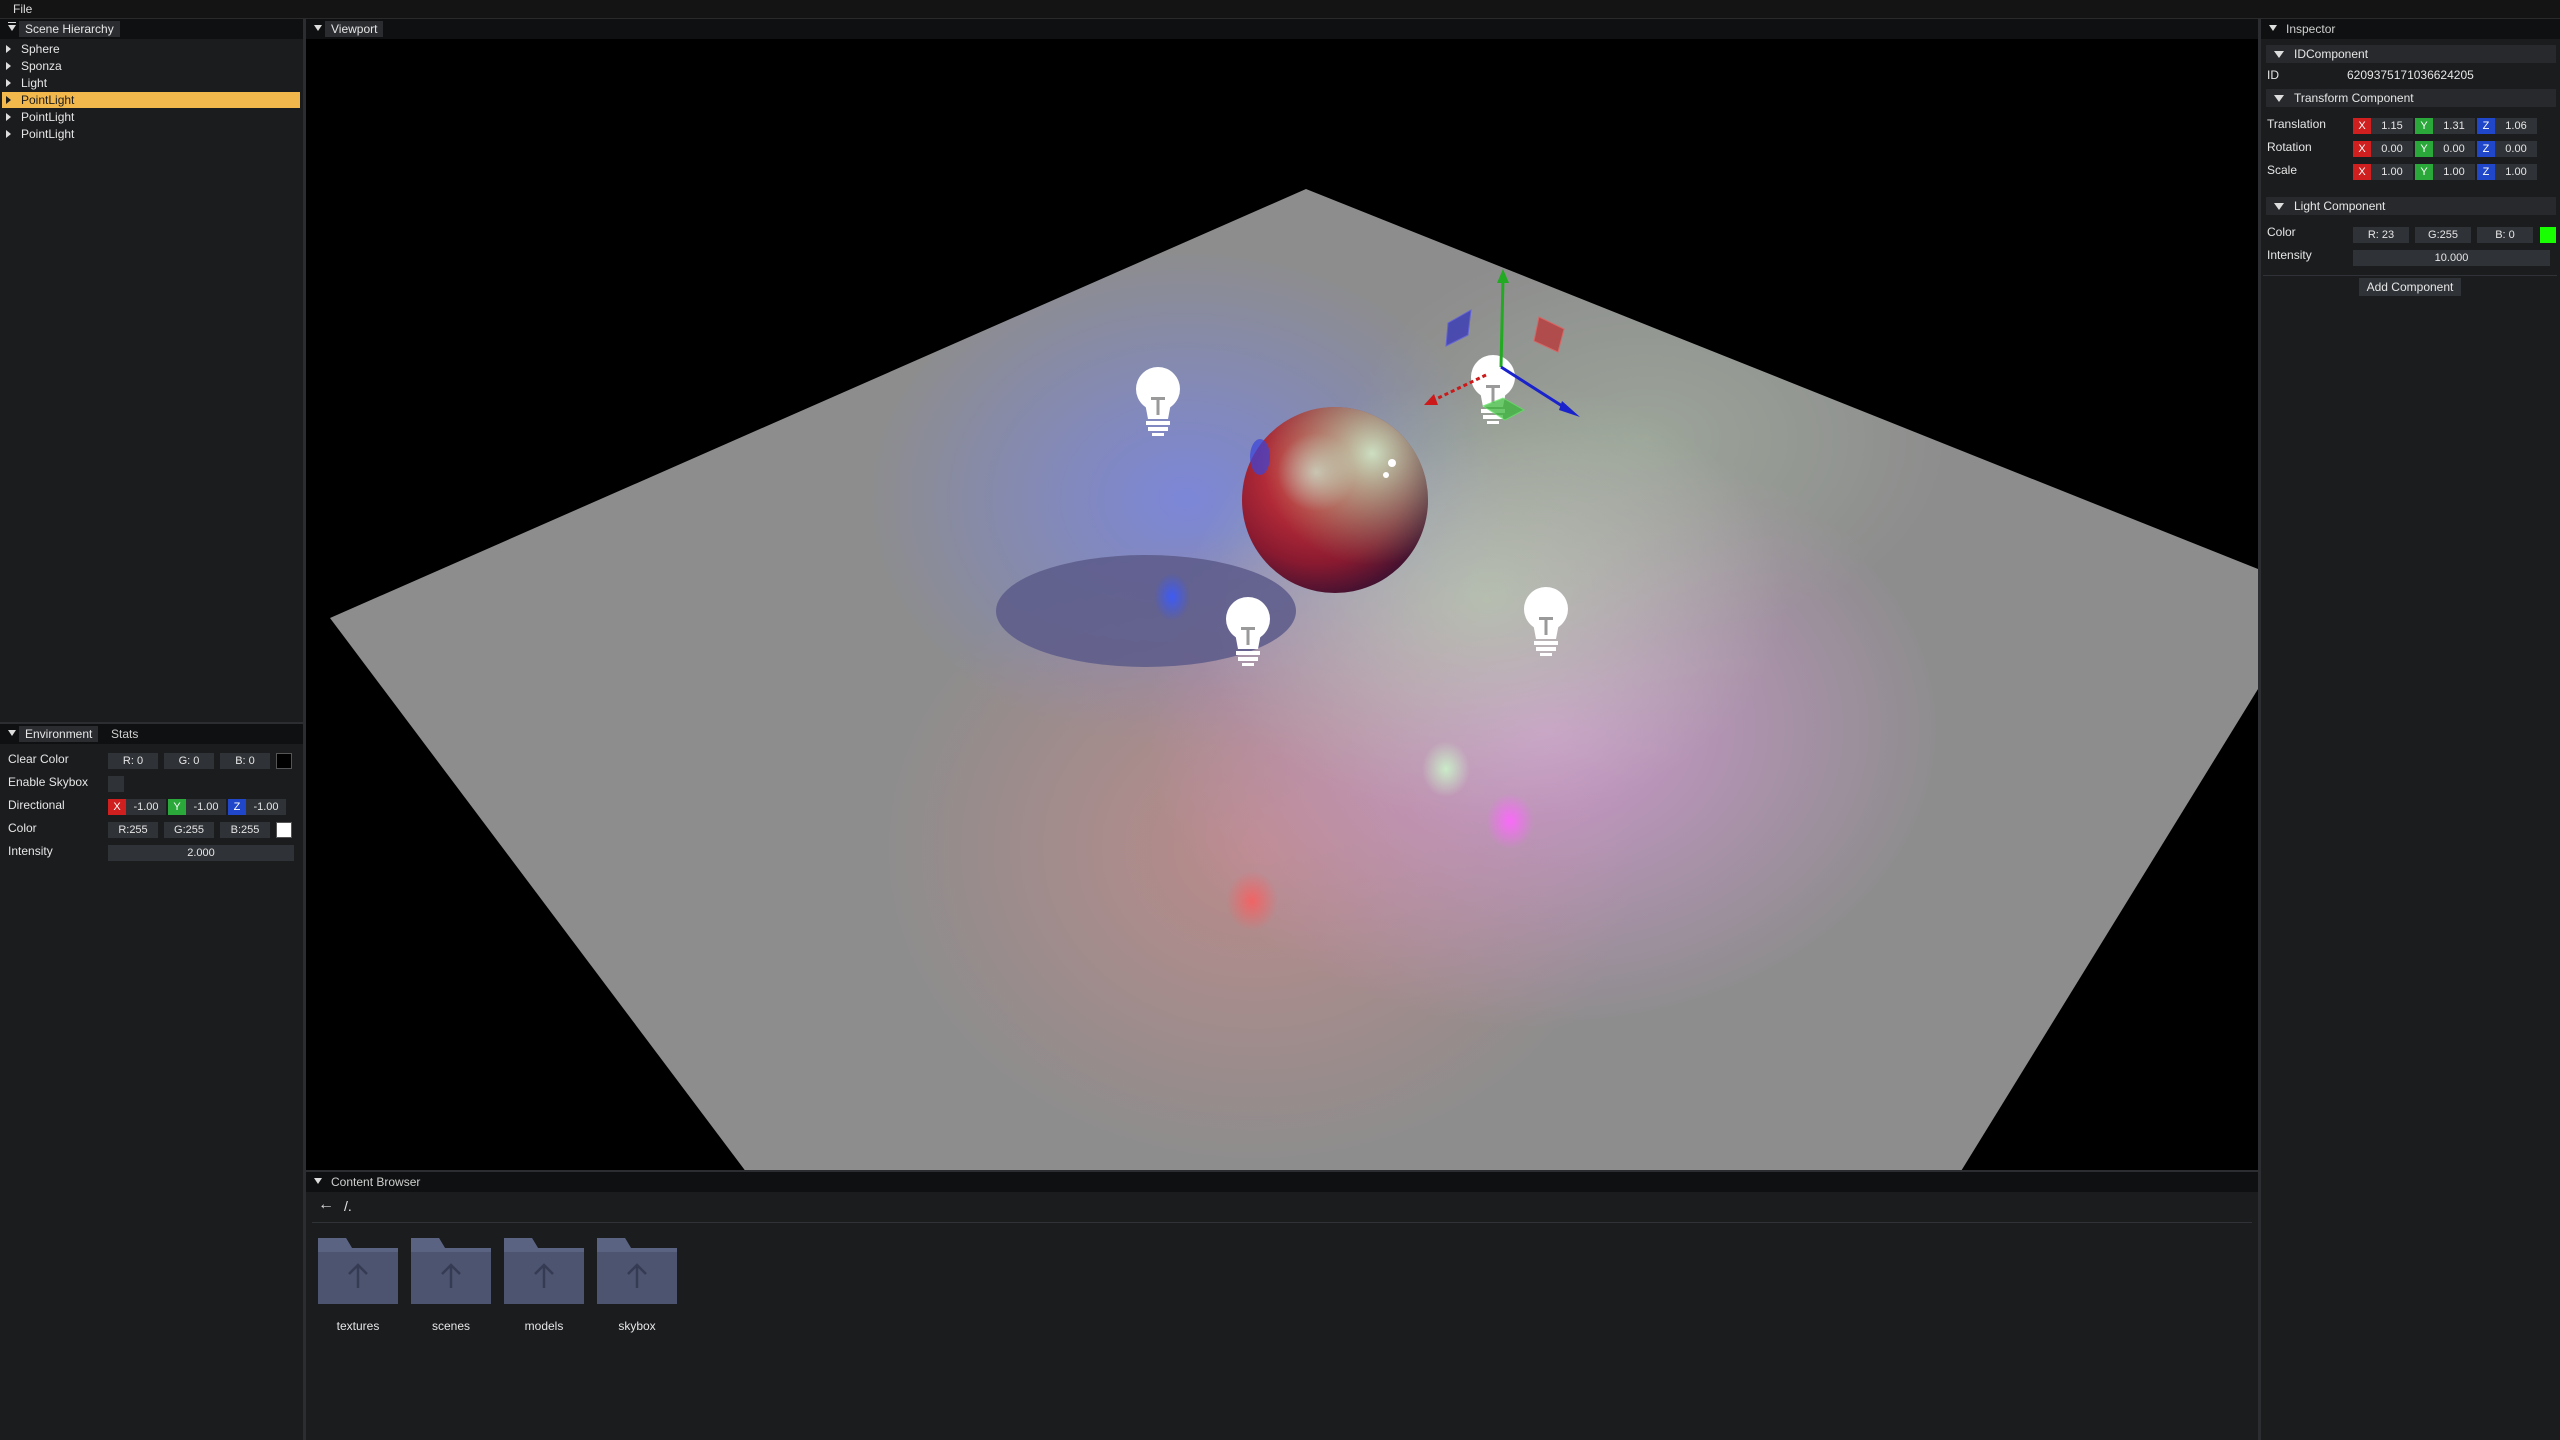 This screenshot has width=2560, height=1440. I want to click on menu-file: File, so click(22, 9).